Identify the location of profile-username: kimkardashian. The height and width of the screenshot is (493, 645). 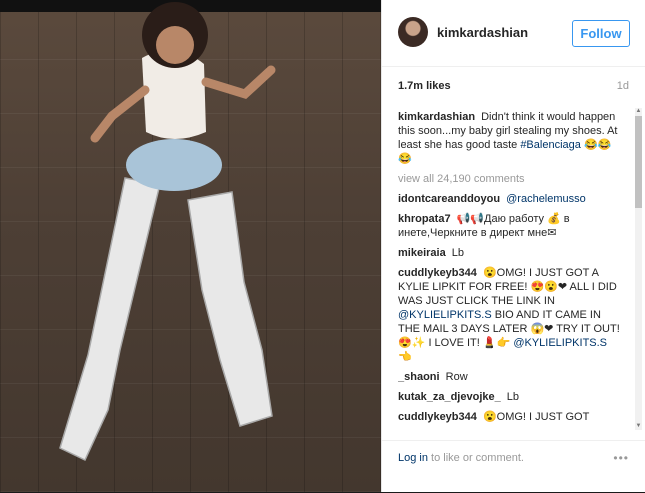
(482, 32).